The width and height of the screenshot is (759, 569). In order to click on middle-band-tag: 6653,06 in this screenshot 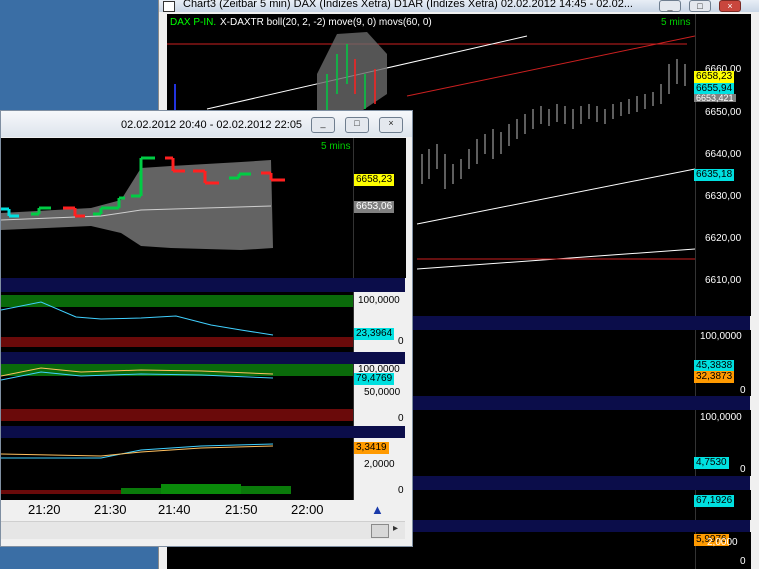, I will do `click(374, 207)`.